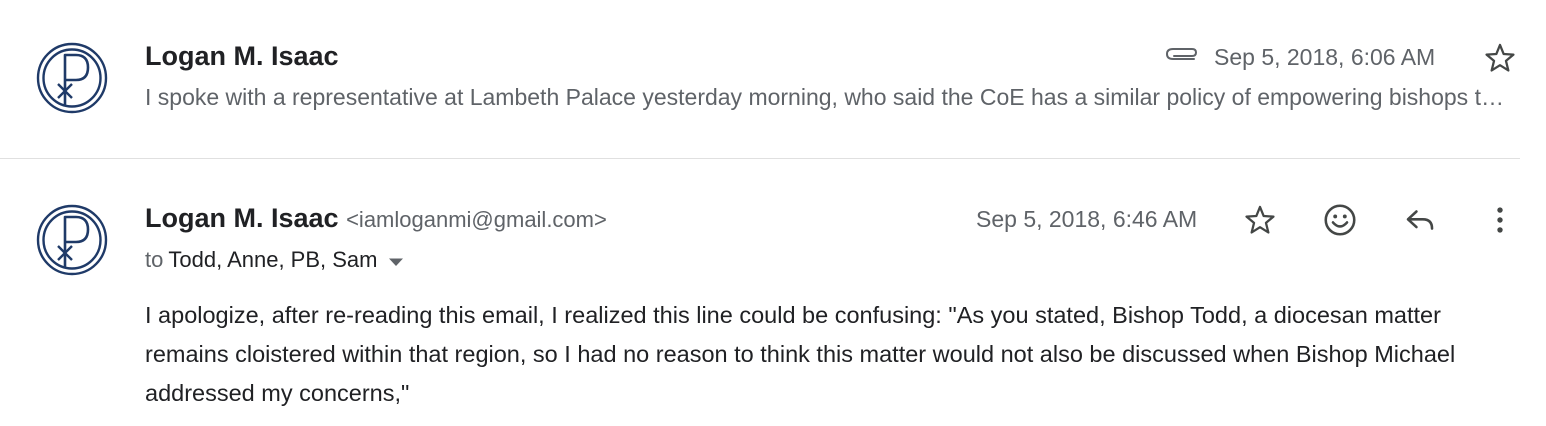  I want to click on message-date: Sep 5, 2018, 6:46 AM, so click(1087, 219).